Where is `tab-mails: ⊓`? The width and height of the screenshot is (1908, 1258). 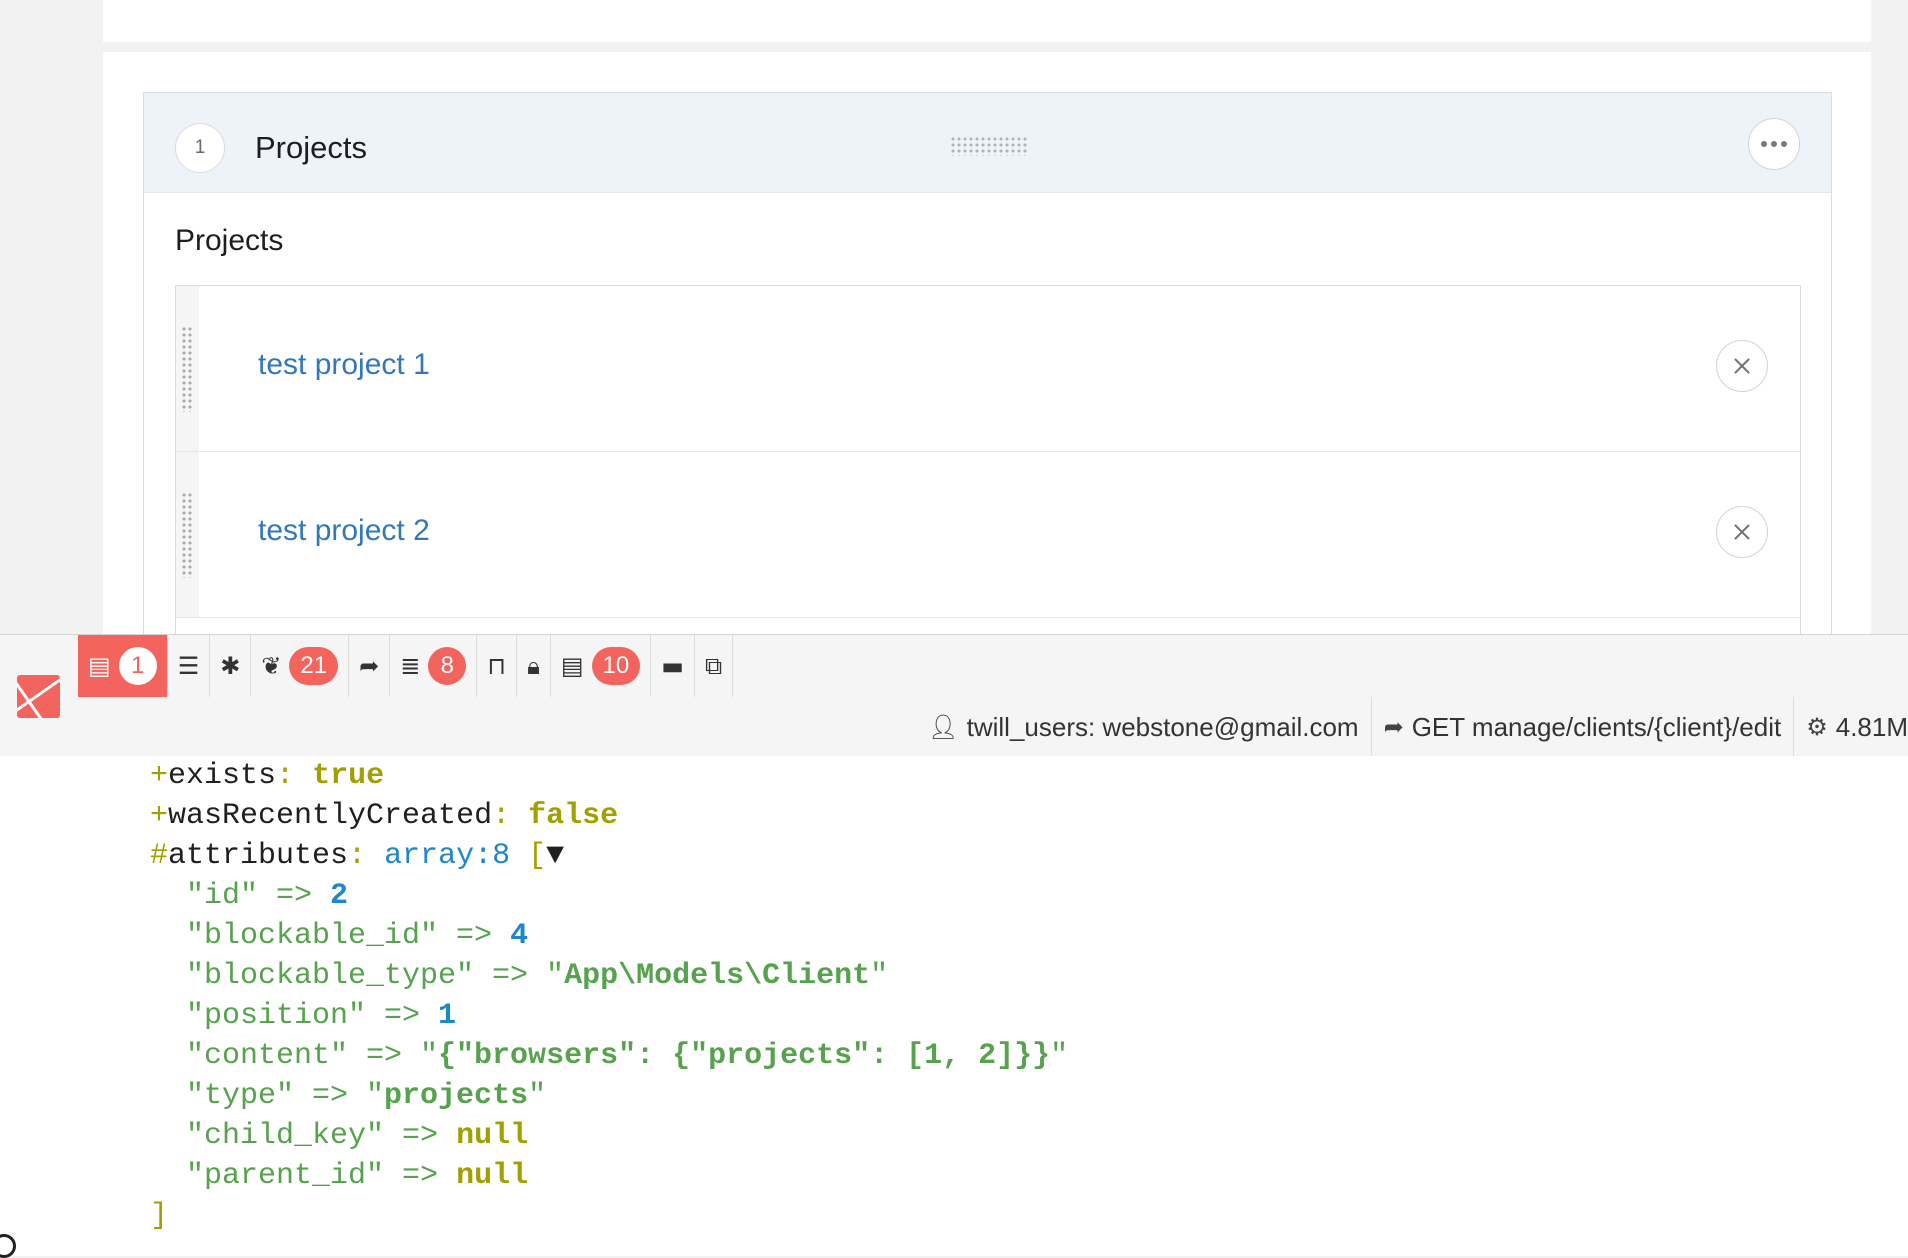
tab-mails: ⊓ is located at coordinates (497, 666).